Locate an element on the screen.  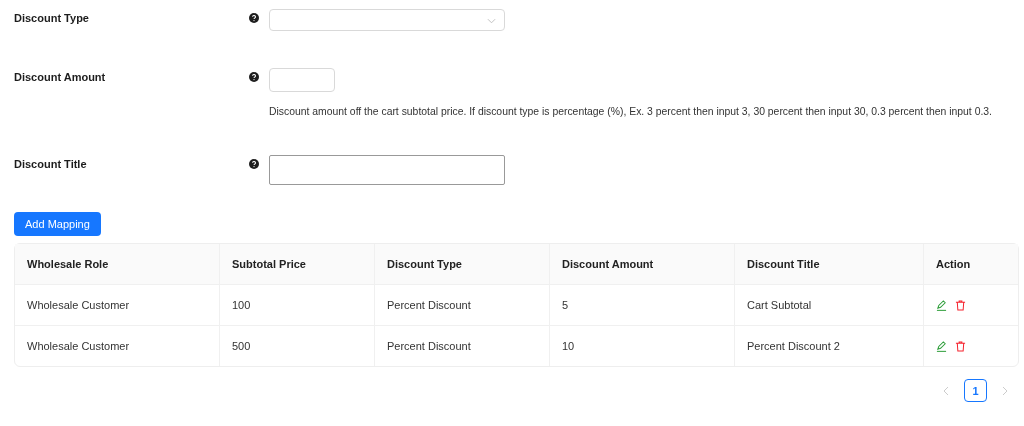
field-label: Discount Title is located at coordinates (51, 163).